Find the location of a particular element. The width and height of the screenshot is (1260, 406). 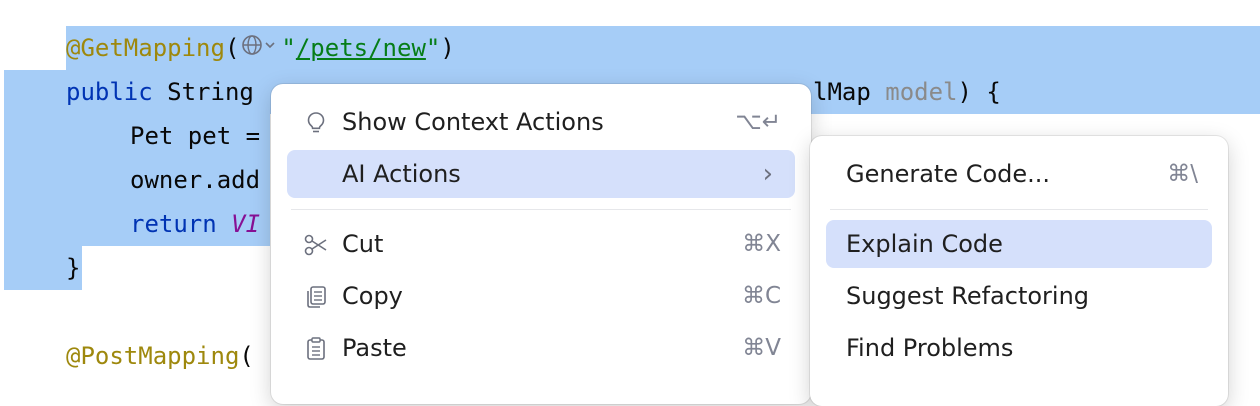

code-line-5: return VI is located at coordinates (195, 224).